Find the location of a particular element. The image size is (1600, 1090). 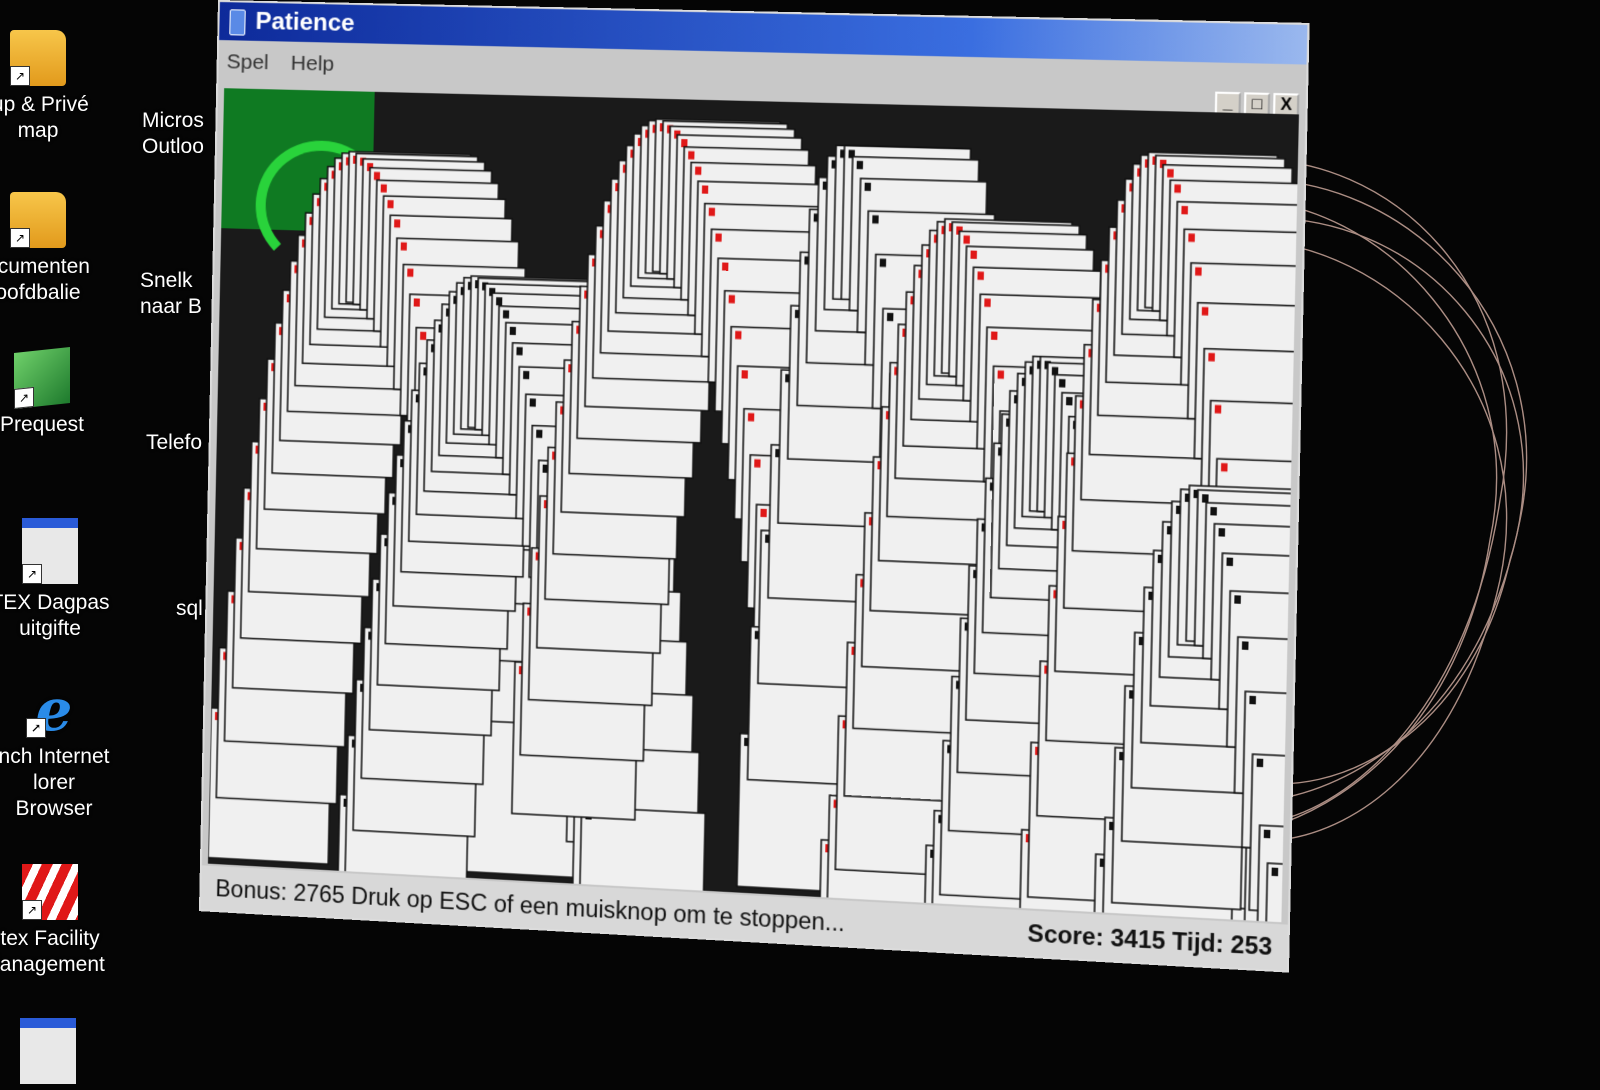

desktop-icon-label: lanagement is located at coordinates (52, 964).